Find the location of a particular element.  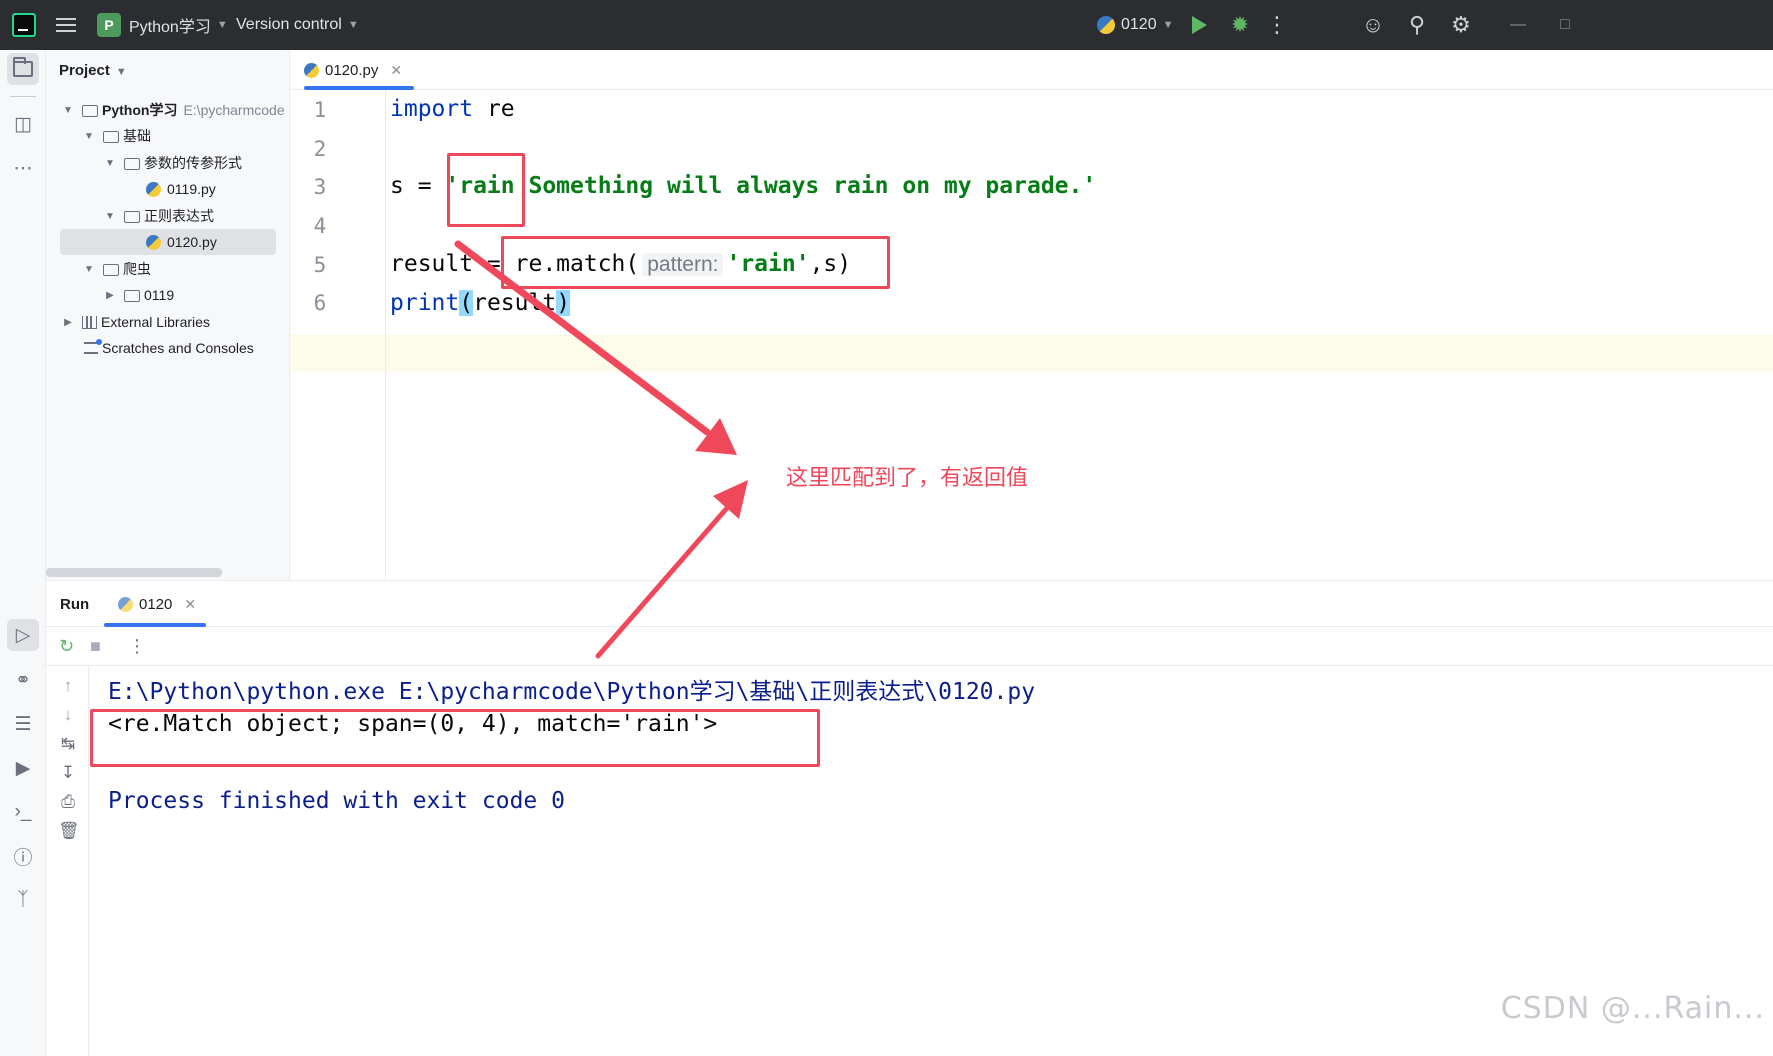

python-file-icon is located at coordinates (153, 189).